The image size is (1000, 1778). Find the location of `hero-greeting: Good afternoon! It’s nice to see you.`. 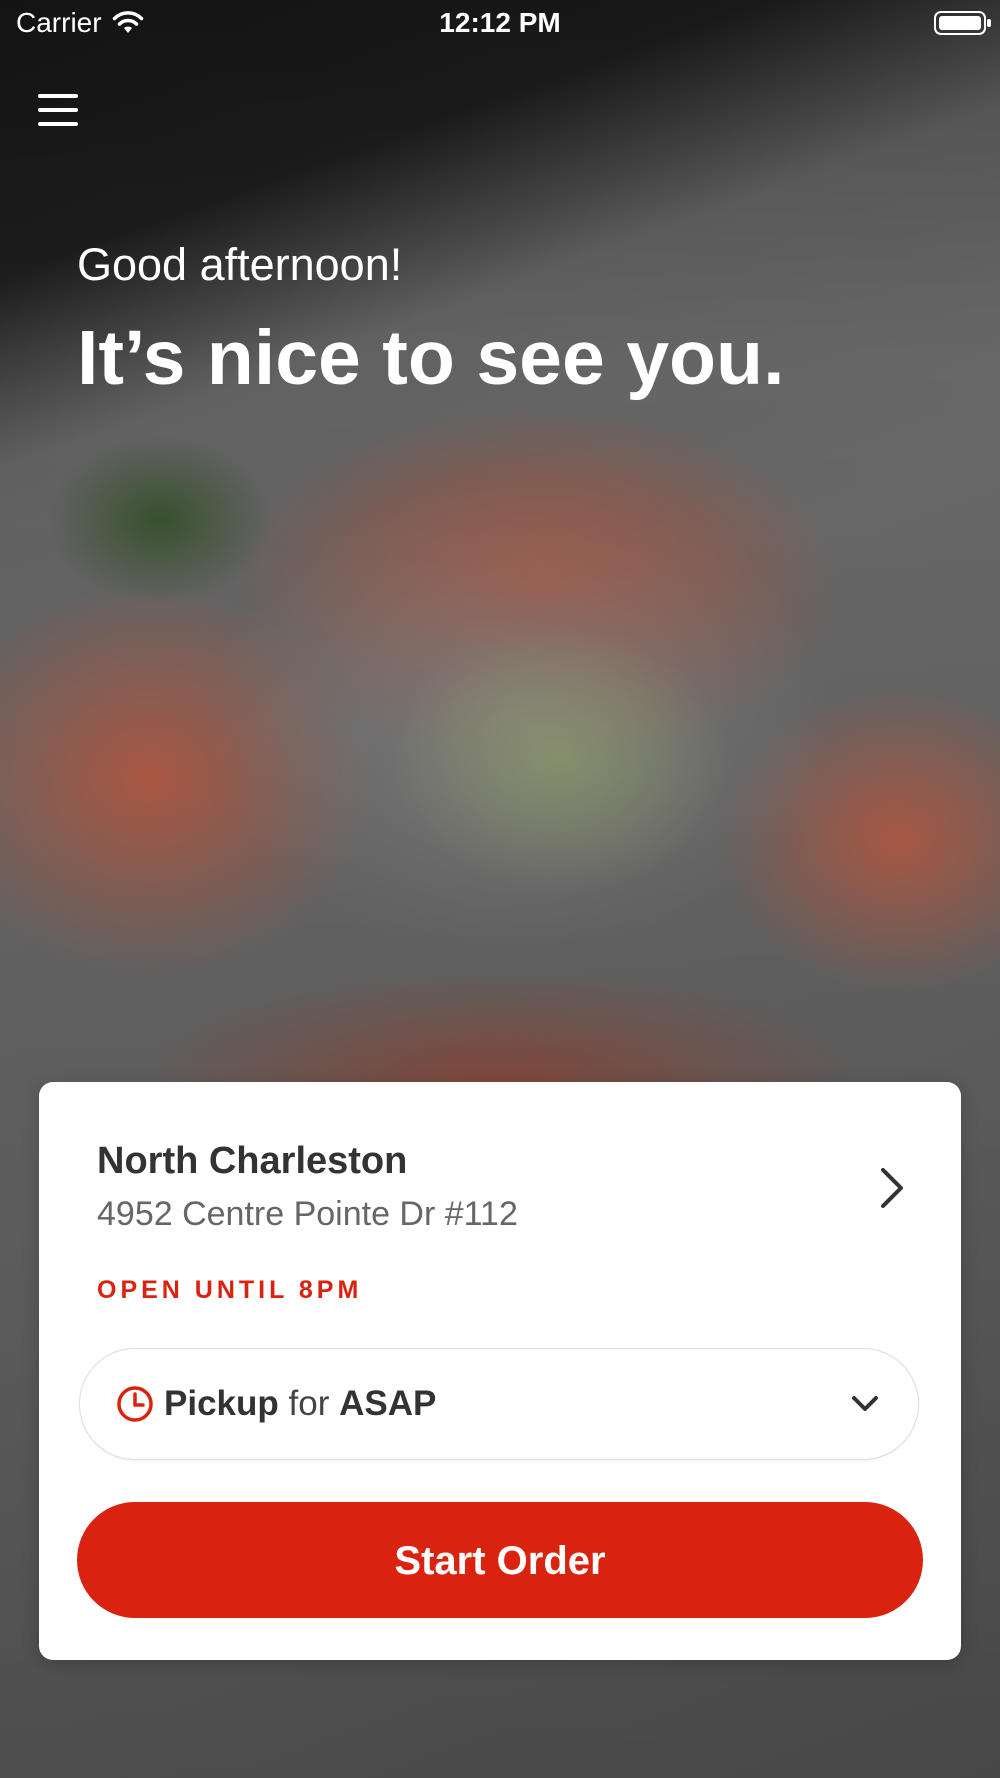

hero-greeting: Good afternoon! It’s nice to see you. is located at coordinates (507, 321).